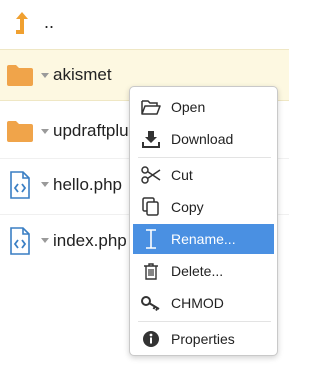 This screenshot has width=320, height=385. What do you see at coordinates (182, 175) in the screenshot?
I see `menu-item-label: Cut` at bounding box center [182, 175].